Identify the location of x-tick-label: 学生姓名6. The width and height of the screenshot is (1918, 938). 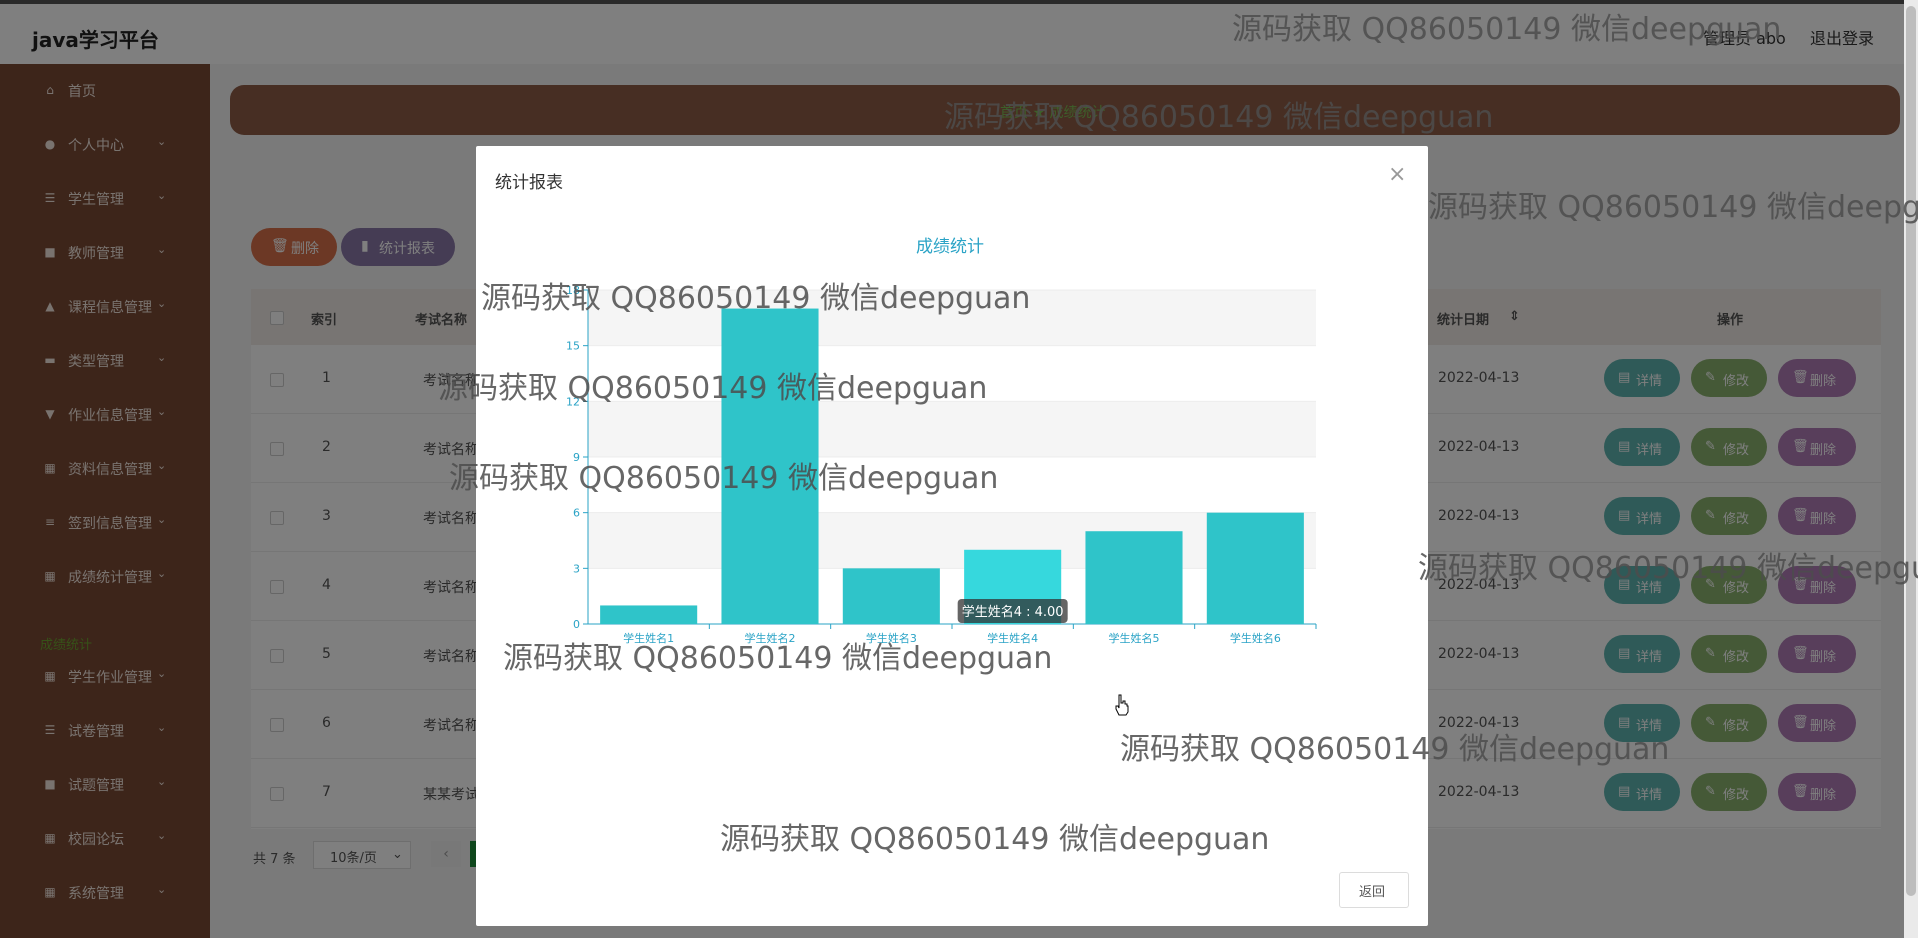
(1255, 638).